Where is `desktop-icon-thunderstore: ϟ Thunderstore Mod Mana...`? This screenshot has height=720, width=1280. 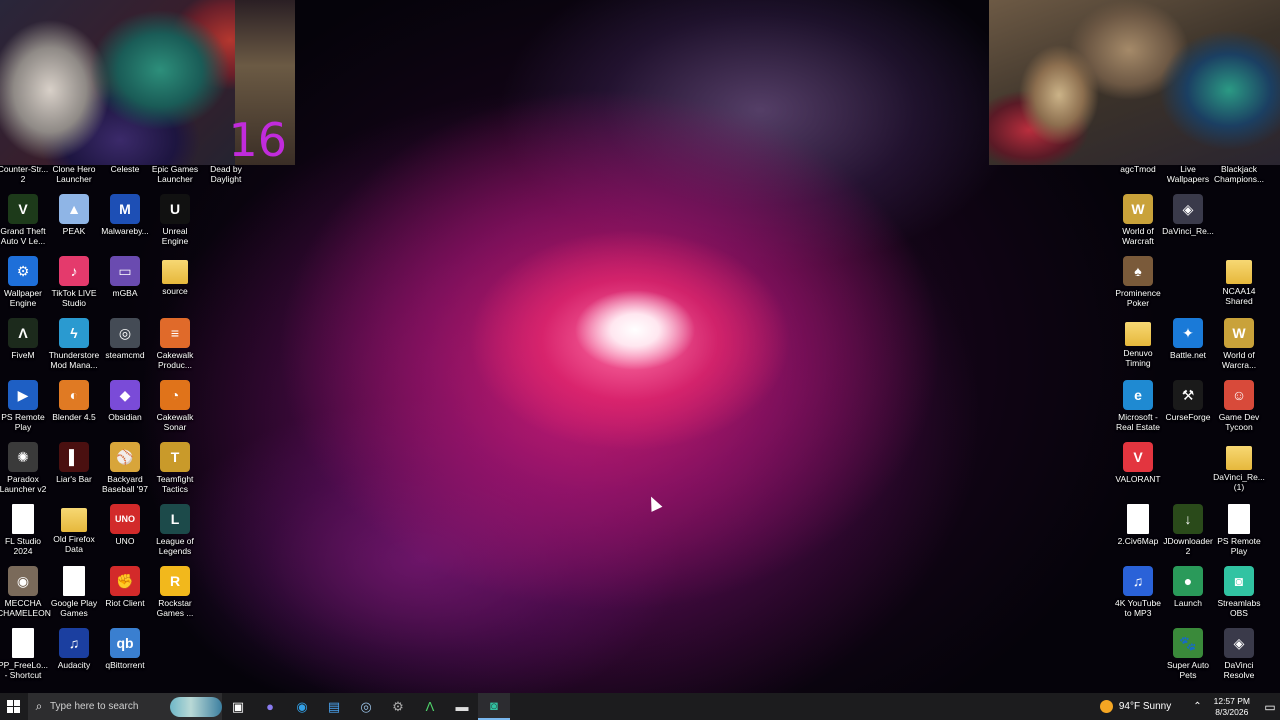
desktop-icon-thunderstore: ϟ Thunderstore Mod Mana... is located at coordinates (74, 344).